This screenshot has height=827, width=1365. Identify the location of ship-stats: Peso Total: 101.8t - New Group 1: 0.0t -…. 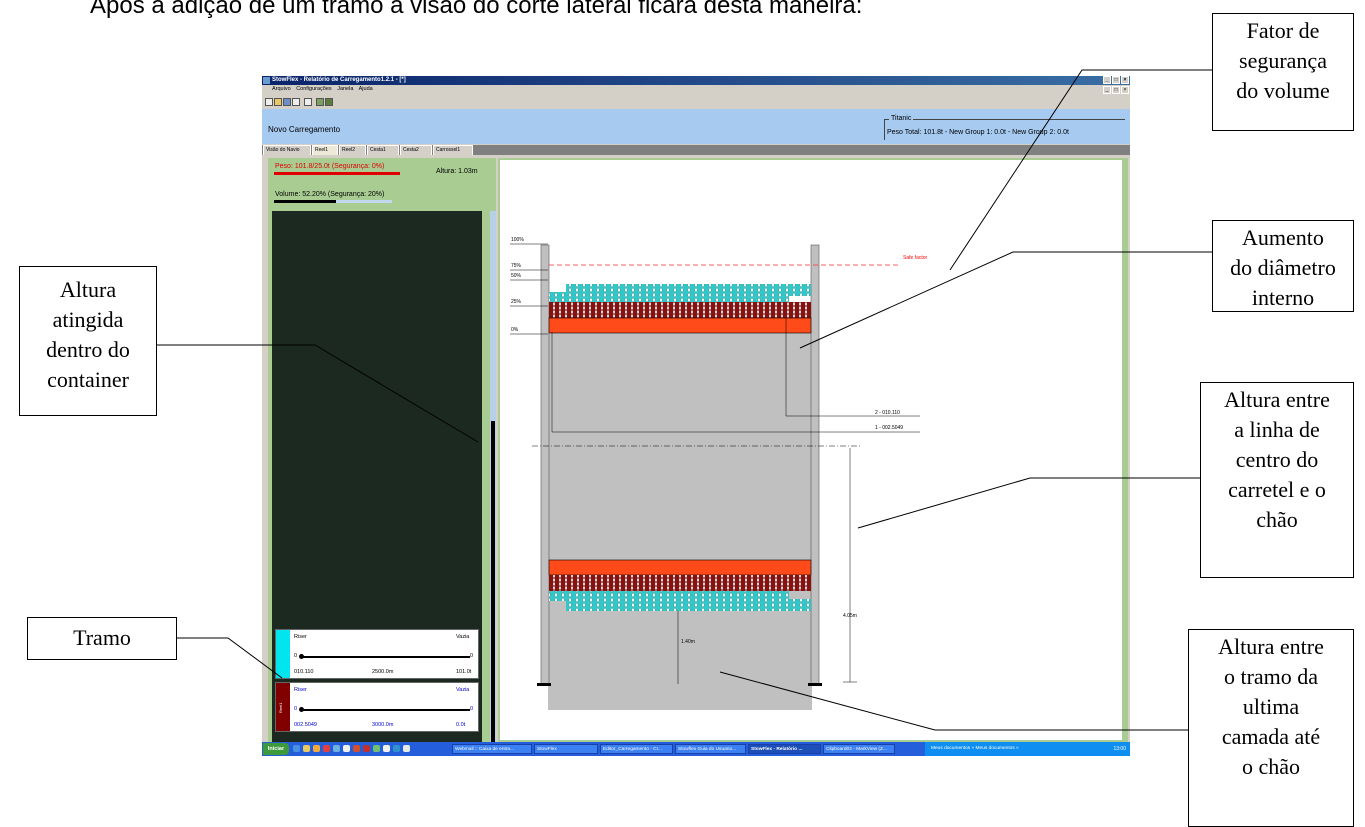
(978, 132).